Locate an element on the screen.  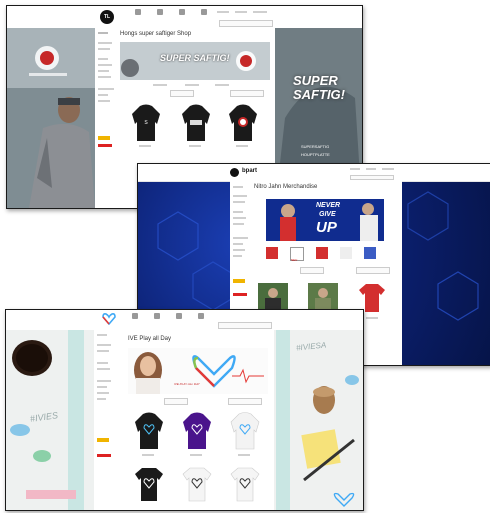
logo-text: TL is located at coordinates (107, 17).